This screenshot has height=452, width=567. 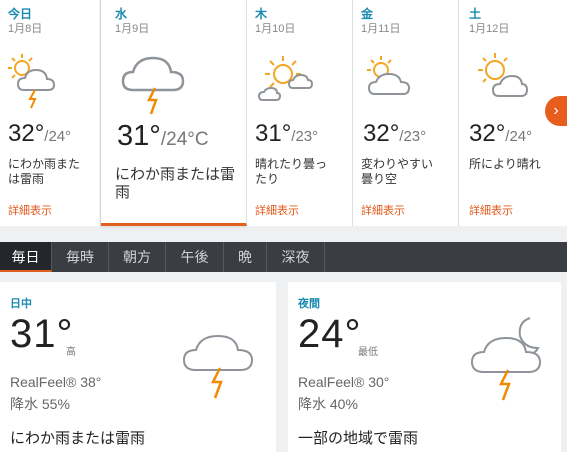 What do you see at coordinates (25, 29) in the screenshot?
I see `day-date: 1月8日` at bounding box center [25, 29].